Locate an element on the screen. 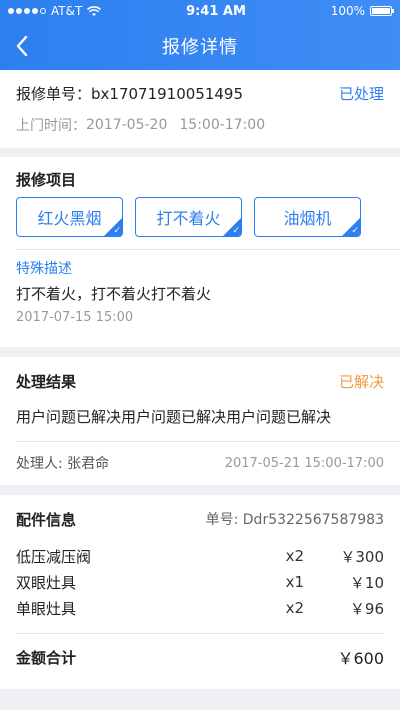 This screenshot has width=400, height=710. repair-tag: 打不着火 ✓ is located at coordinates (188, 217).